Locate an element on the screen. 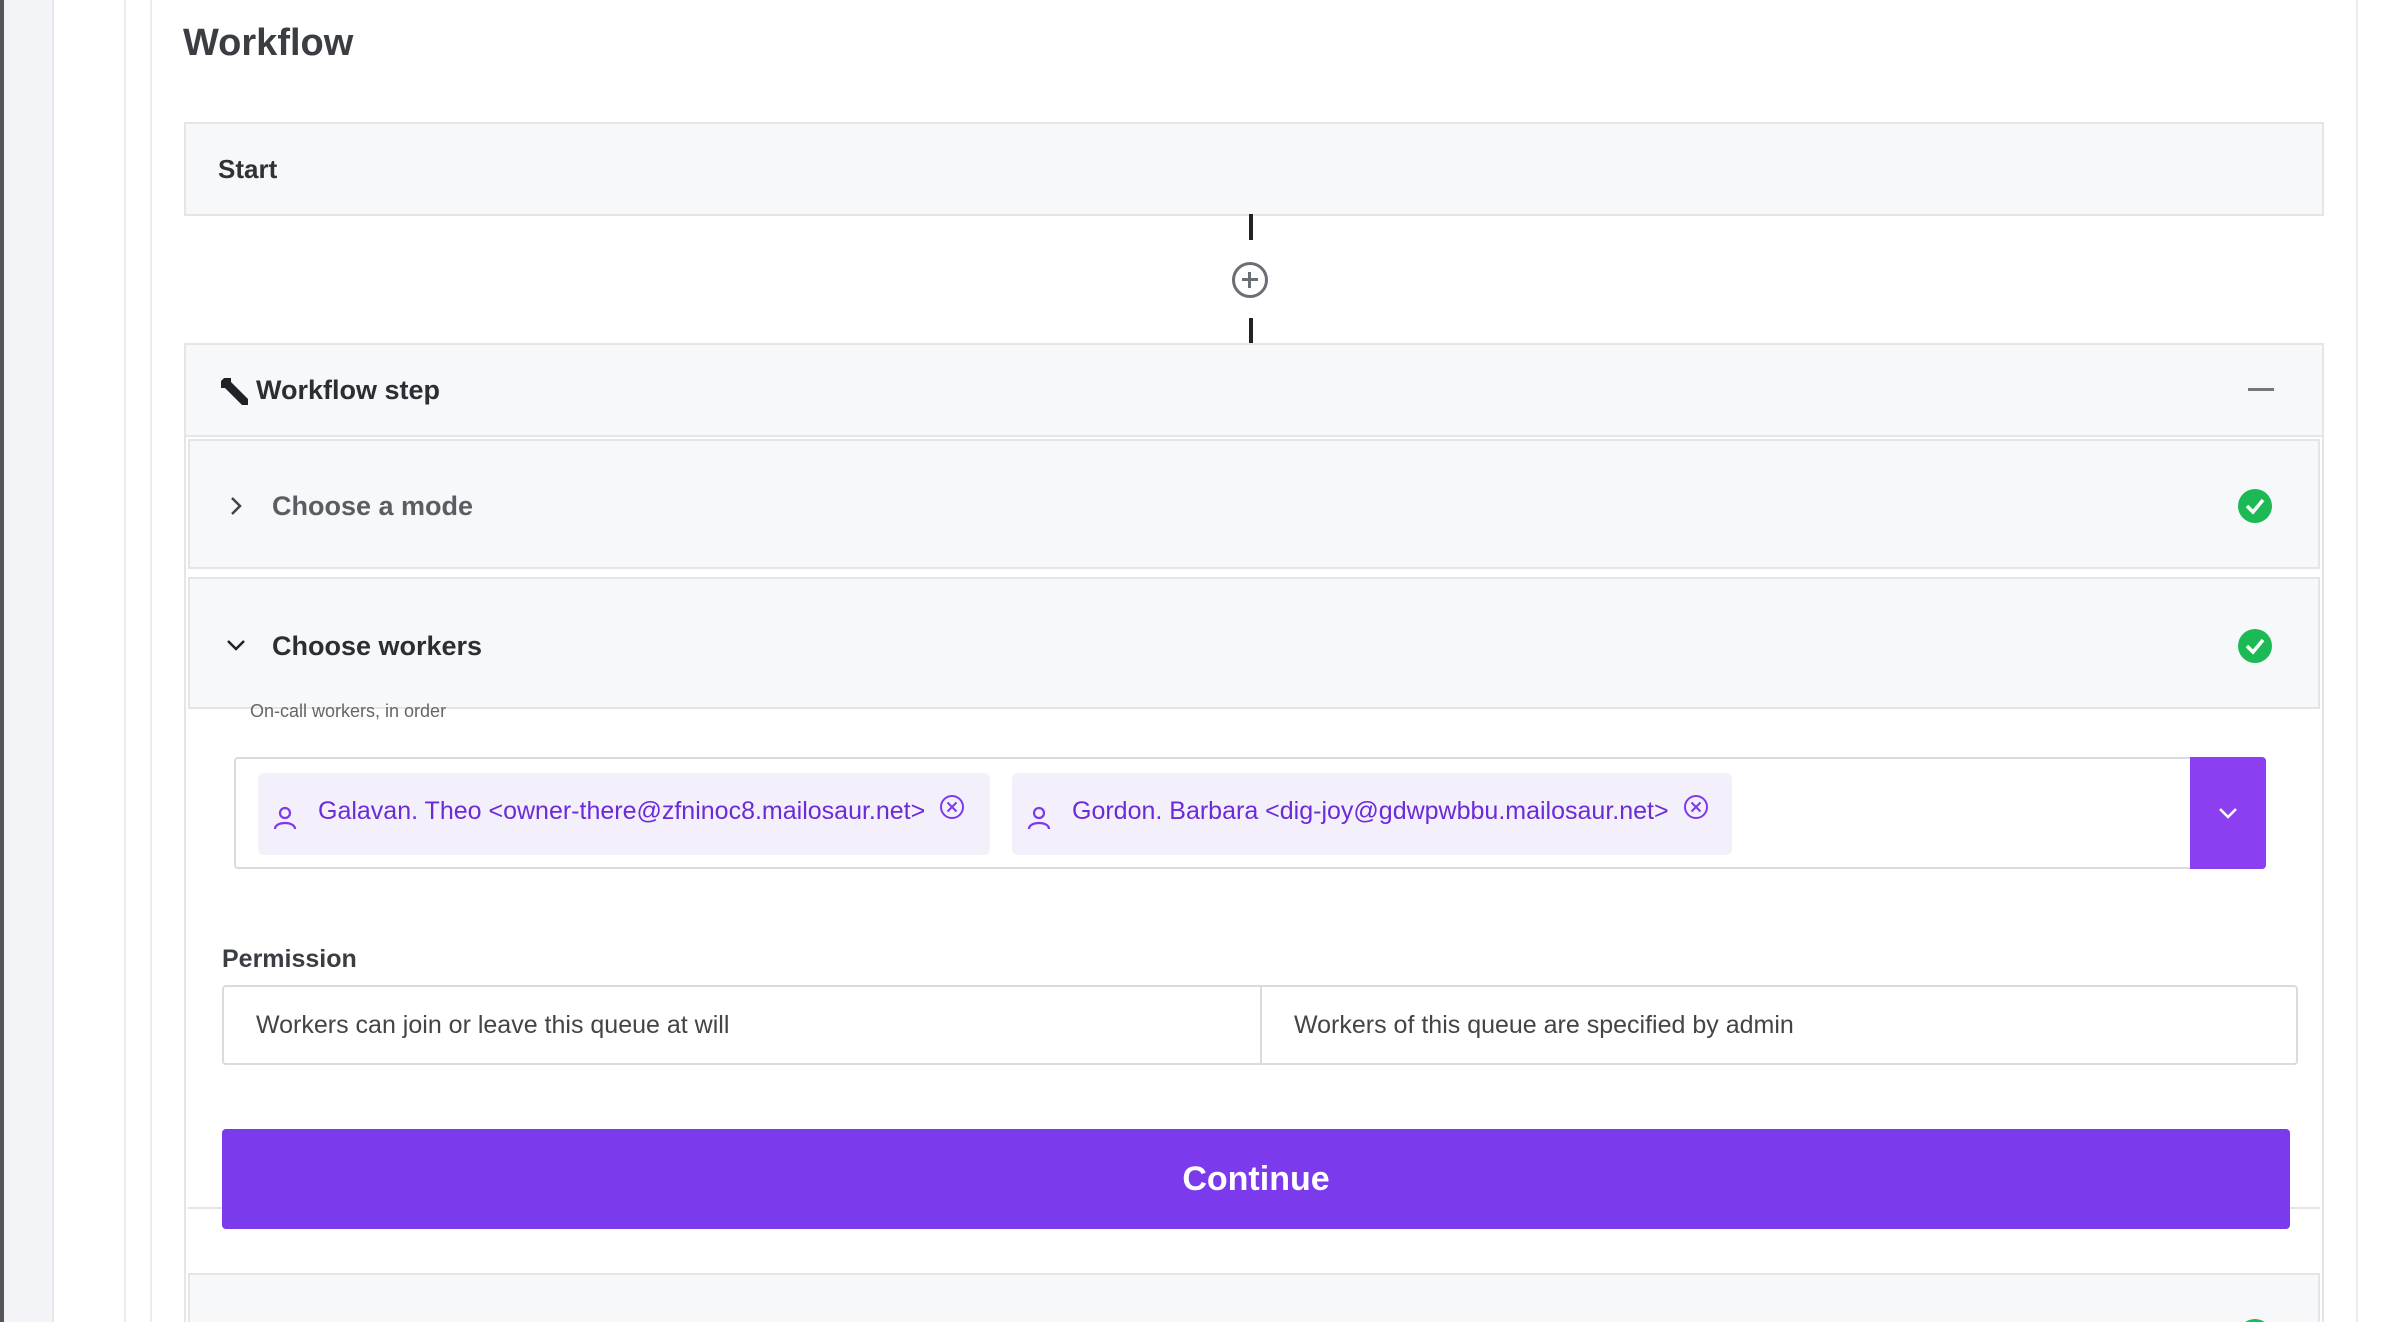 The image size is (2398, 1322). workers-dropdown-button is located at coordinates (2228, 813).